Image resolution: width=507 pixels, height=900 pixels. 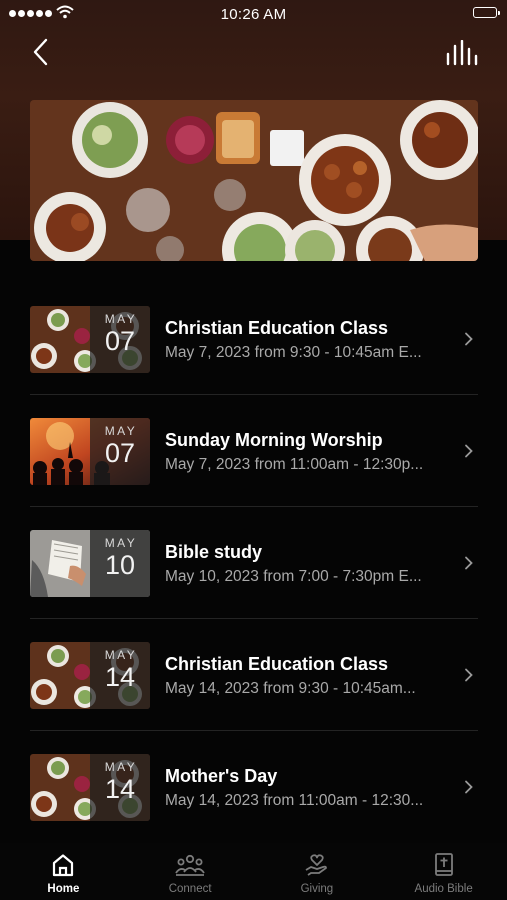 I want to click on equalizer-bars-icon, so click(x=462, y=53).